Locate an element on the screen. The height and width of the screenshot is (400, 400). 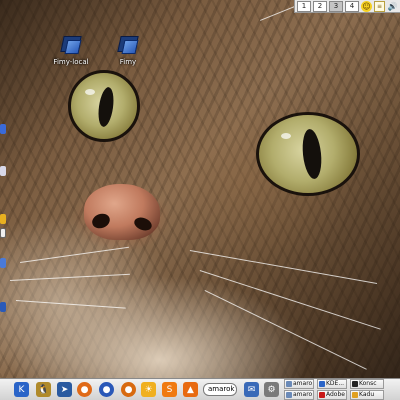
task-button-adobe: Adobe is located at coordinates (332, 395).